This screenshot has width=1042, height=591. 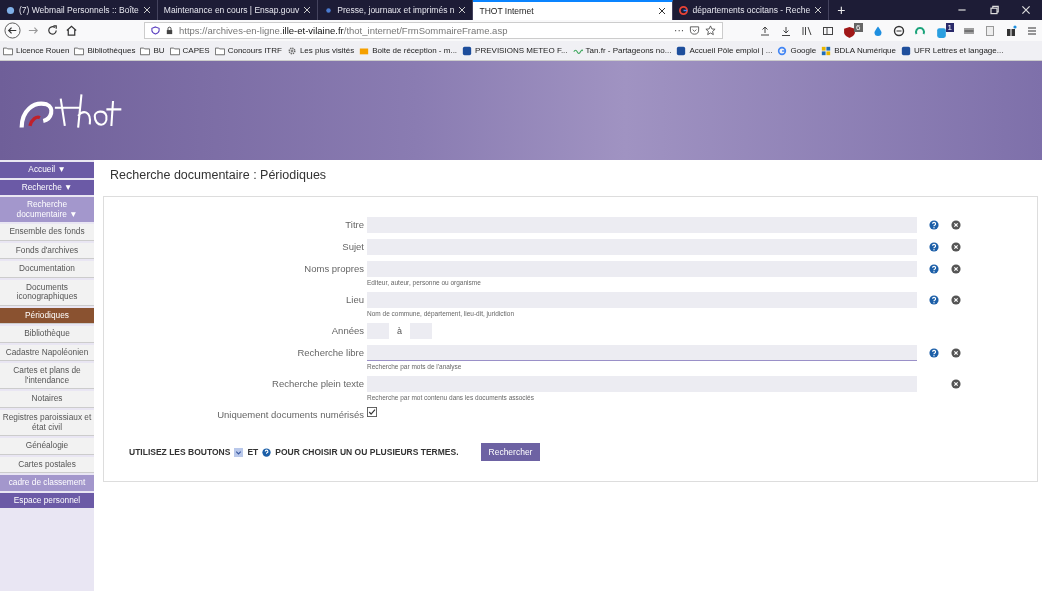 What do you see at coordinates (367, 452) in the screenshot?
I see `instruction-text: POUR CHOISIR UN OU PLUSIEURS TERMES.` at bounding box center [367, 452].